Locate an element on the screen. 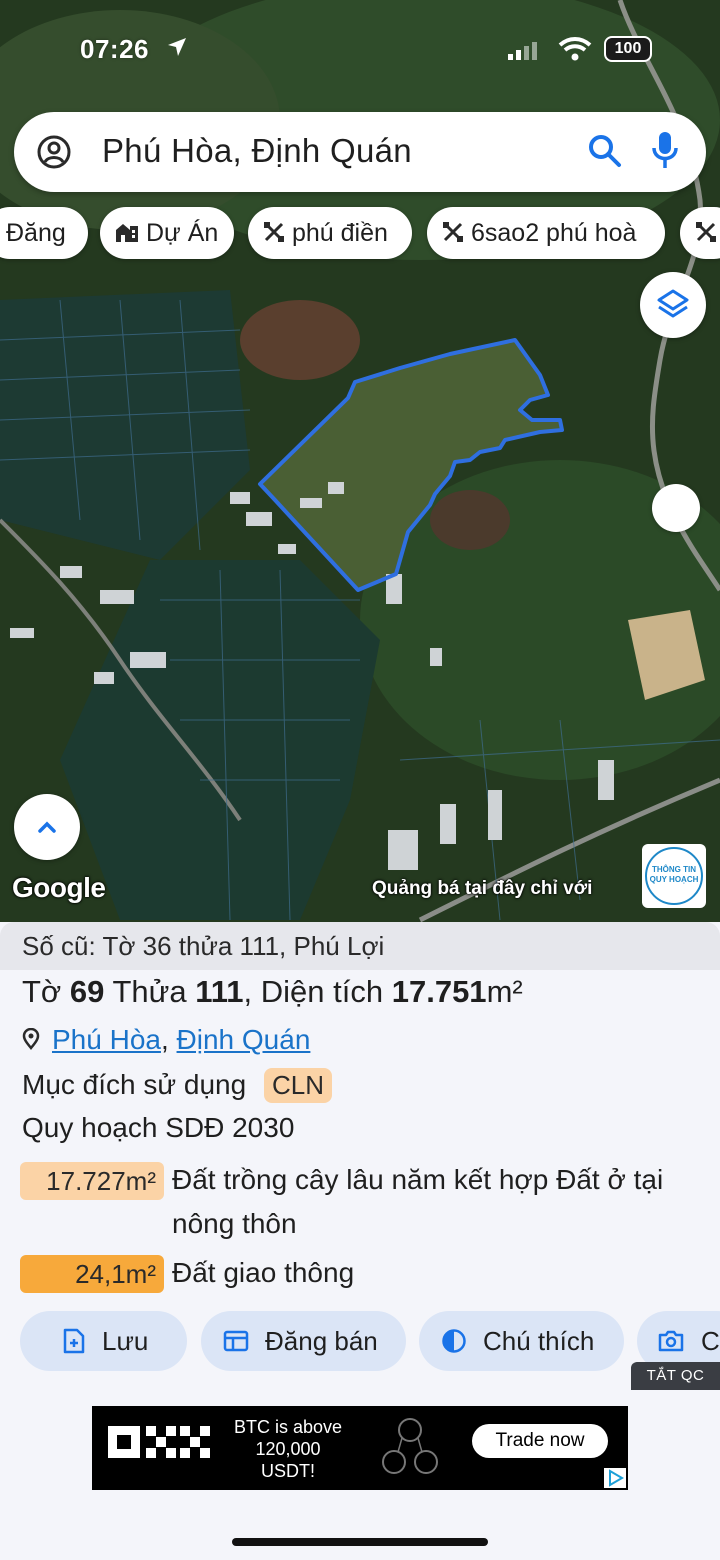  bitcoin-coins-icon is located at coordinates (410, 1446).